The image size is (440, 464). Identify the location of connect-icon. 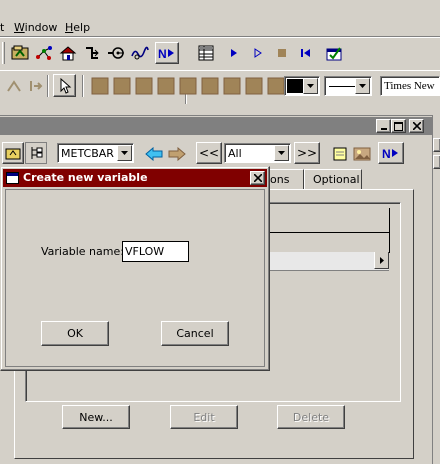
(116, 53).